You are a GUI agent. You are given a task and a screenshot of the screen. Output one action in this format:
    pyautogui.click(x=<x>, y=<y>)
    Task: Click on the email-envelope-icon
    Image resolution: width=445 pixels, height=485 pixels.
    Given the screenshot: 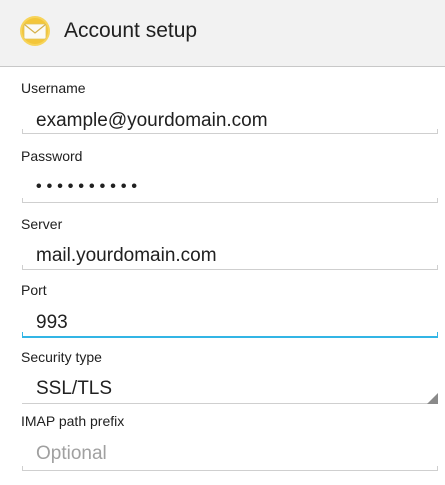 What is the action you would take?
    pyautogui.click(x=35, y=31)
    